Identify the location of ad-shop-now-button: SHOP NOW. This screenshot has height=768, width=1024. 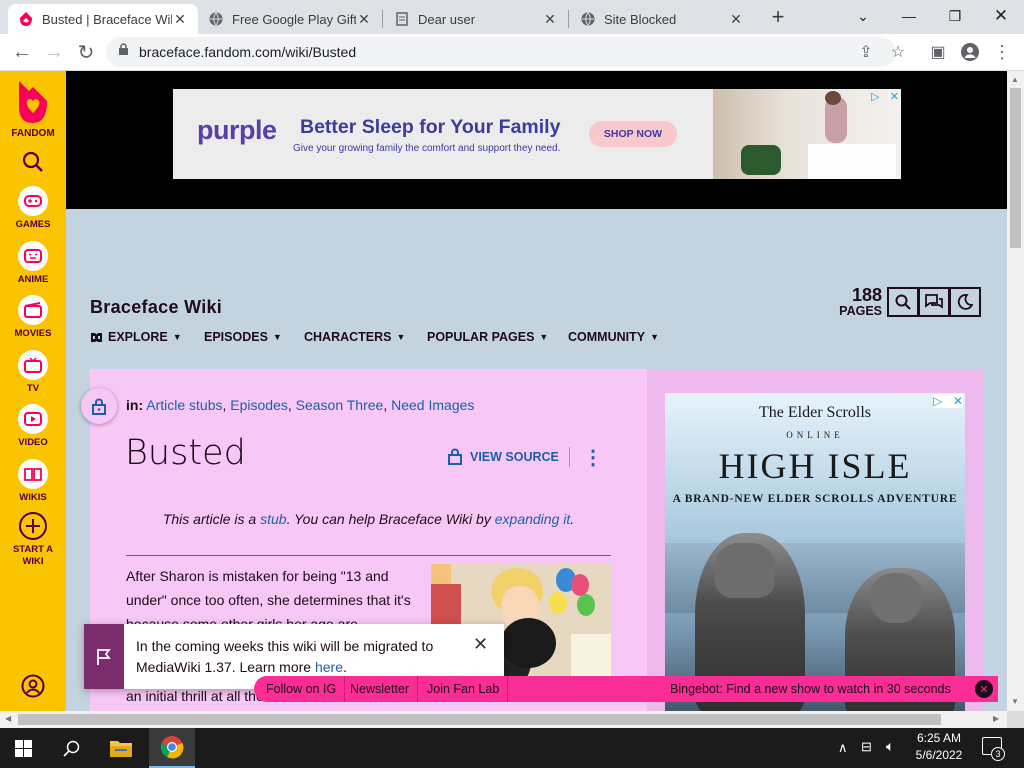
(633, 134).